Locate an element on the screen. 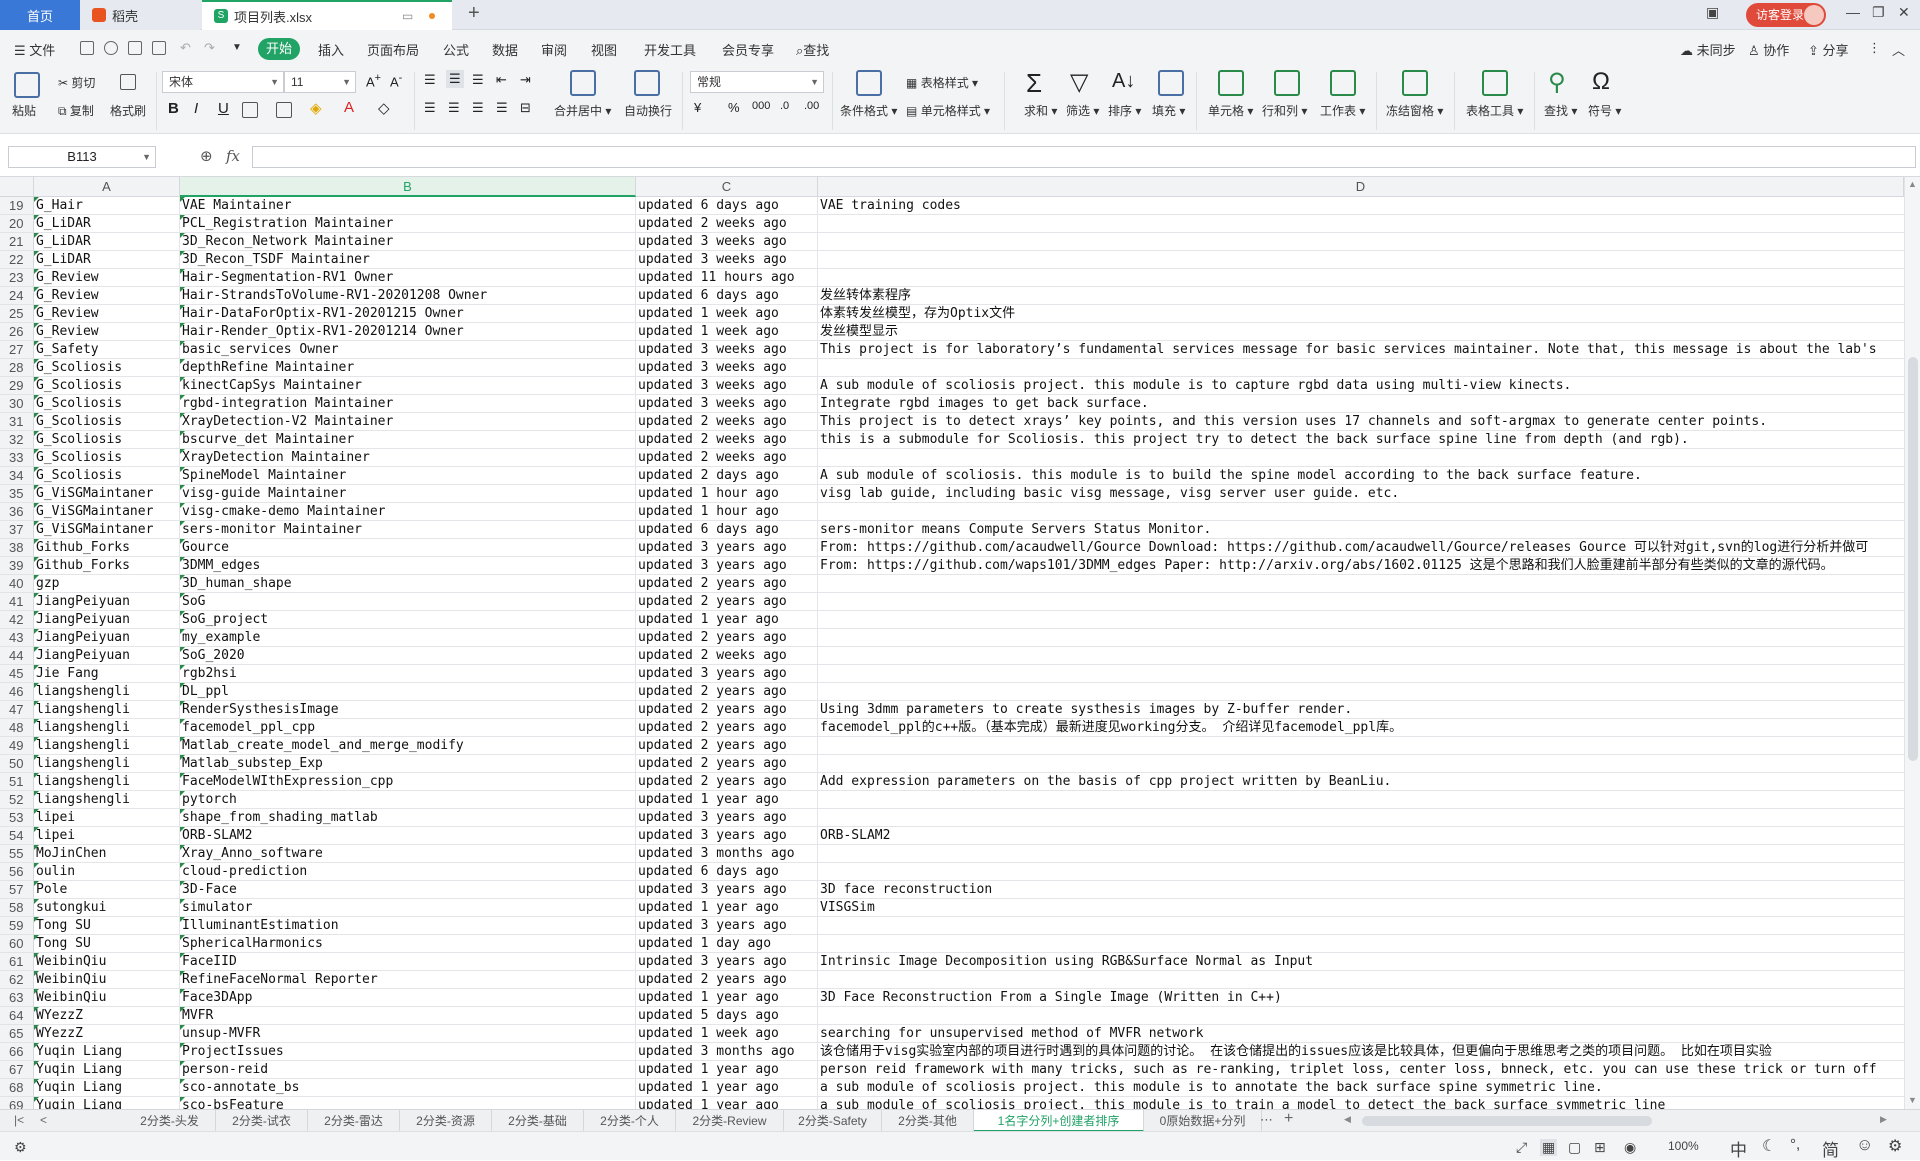  row-header: 28 is located at coordinates (17, 368).